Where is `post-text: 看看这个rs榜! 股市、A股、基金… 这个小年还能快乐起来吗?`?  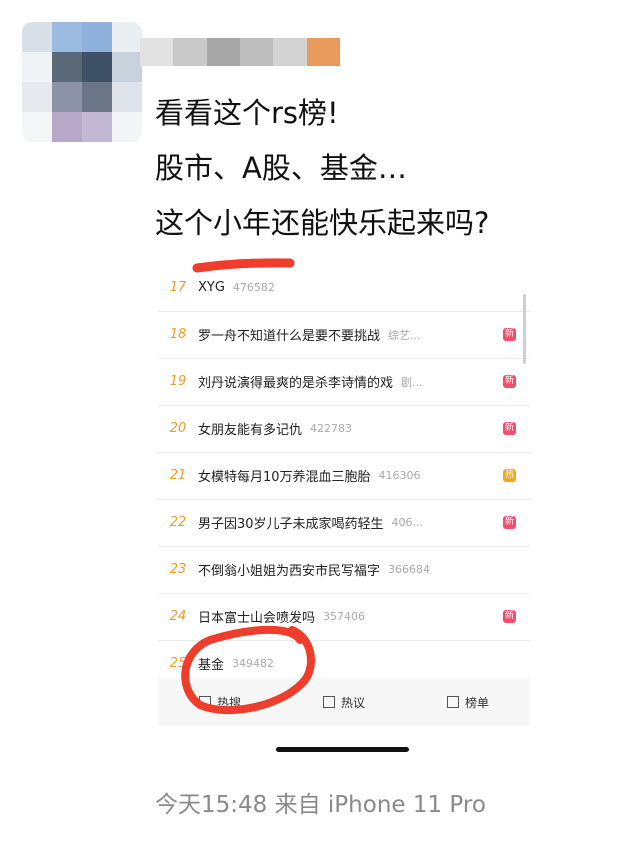
post-text: 看看这个rs榜! 股市、A股、基金… 这个小年还能快乐起来吗? is located at coordinates (322, 168).